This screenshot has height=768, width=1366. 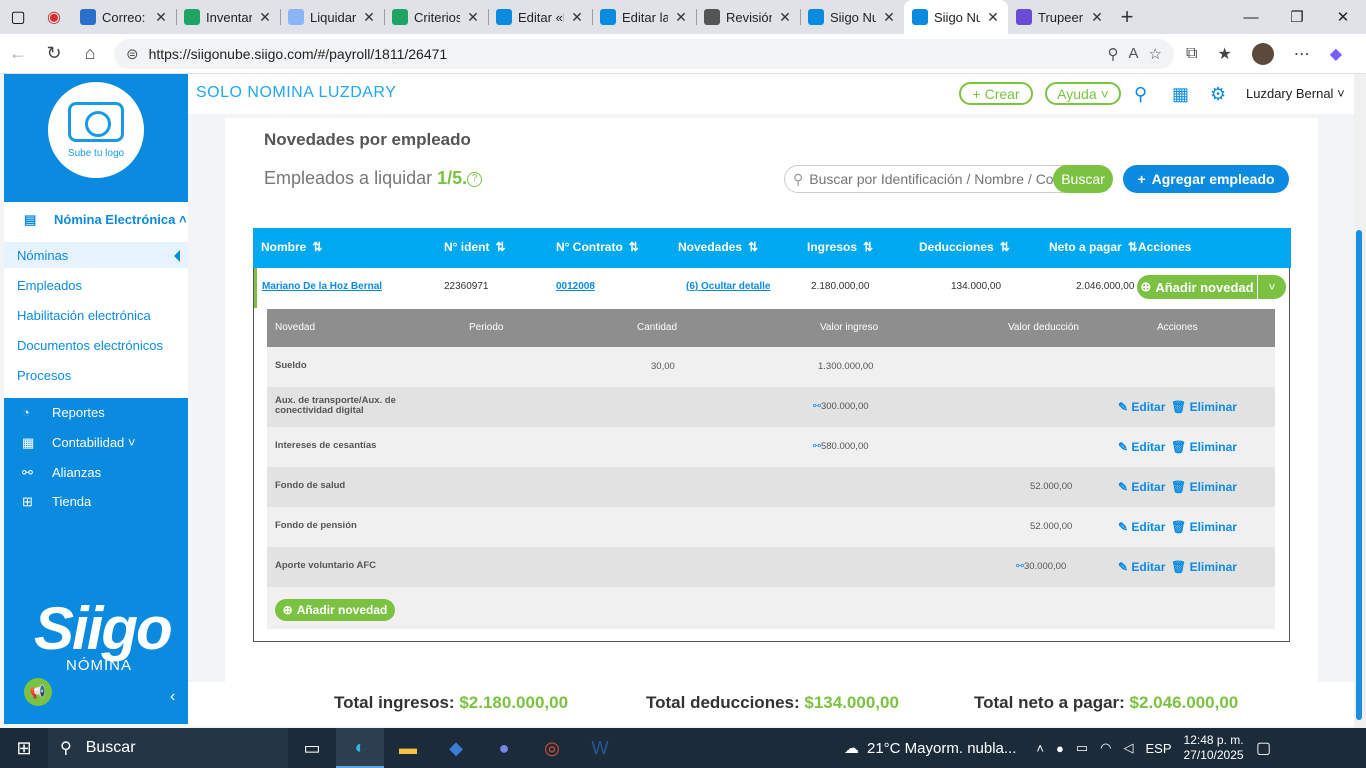 What do you see at coordinates (1113, 54) in the screenshot?
I see `zoom-icon: ⚲` at bounding box center [1113, 54].